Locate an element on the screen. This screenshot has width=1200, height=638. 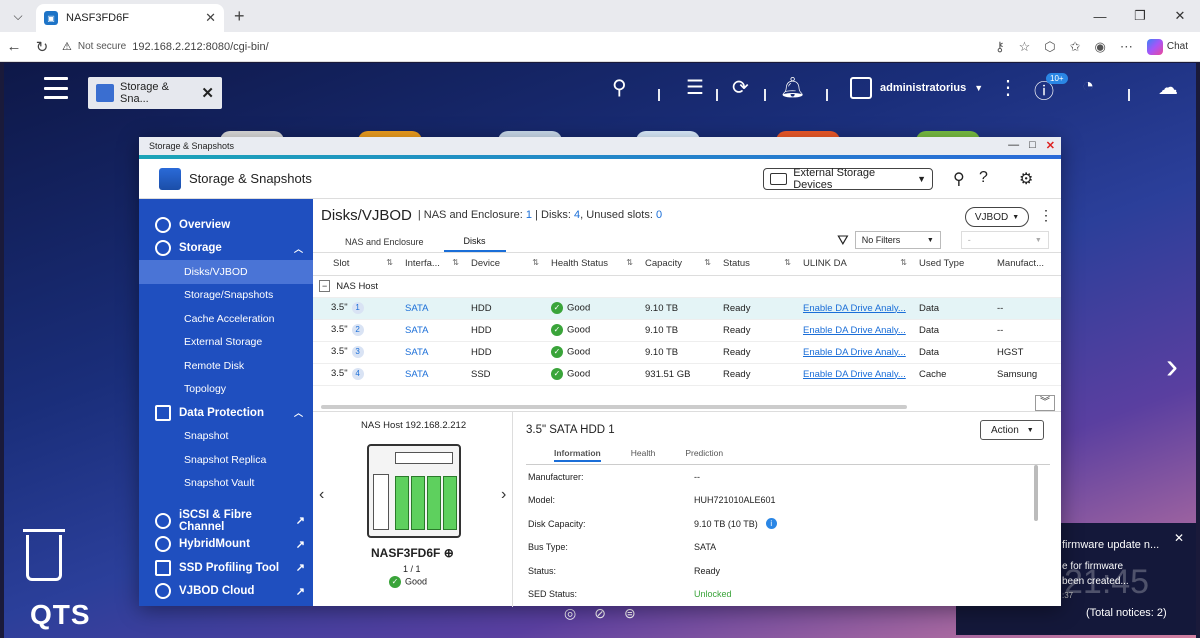
user-menu: administratorius ▼ is located at coordinates (916, 88).